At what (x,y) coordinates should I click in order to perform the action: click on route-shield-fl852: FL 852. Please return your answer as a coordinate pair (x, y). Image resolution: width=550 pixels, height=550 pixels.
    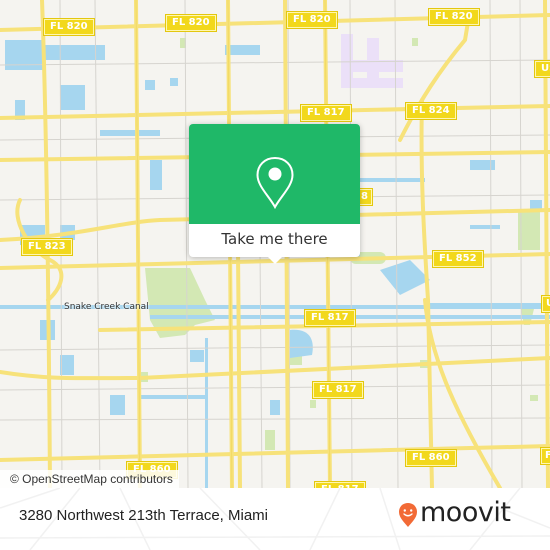
    Looking at the image, I should click on (458, 259).